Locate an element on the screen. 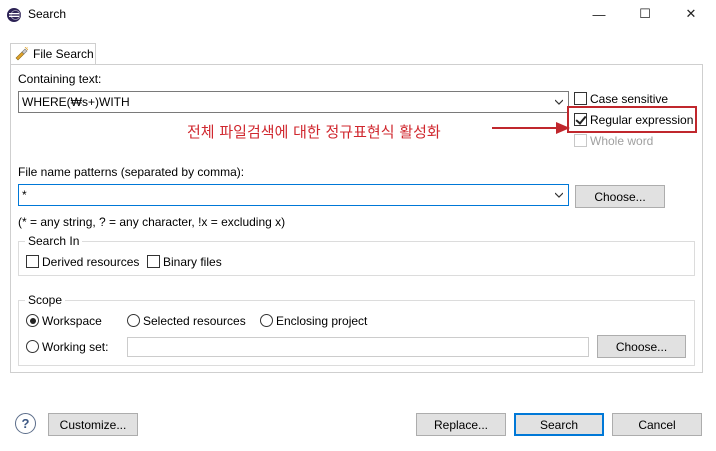 The image size is (716, 451). working-set-label: Working set: is located at coordinates (75, 347).